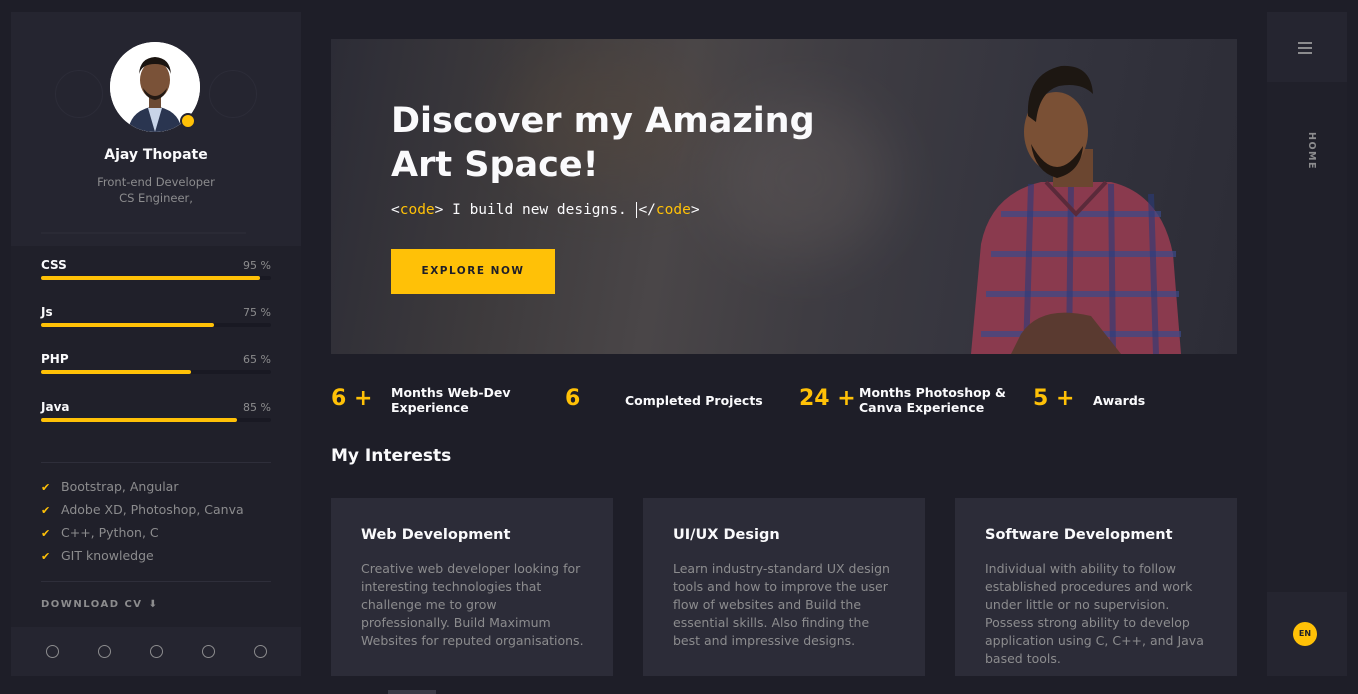 The height and width of the screenshot is (694, 1358). What do you see at coordinates (257, 265) in the screenshot?
I see `skill-percent: 95 %` at bounding box center [257, 265].